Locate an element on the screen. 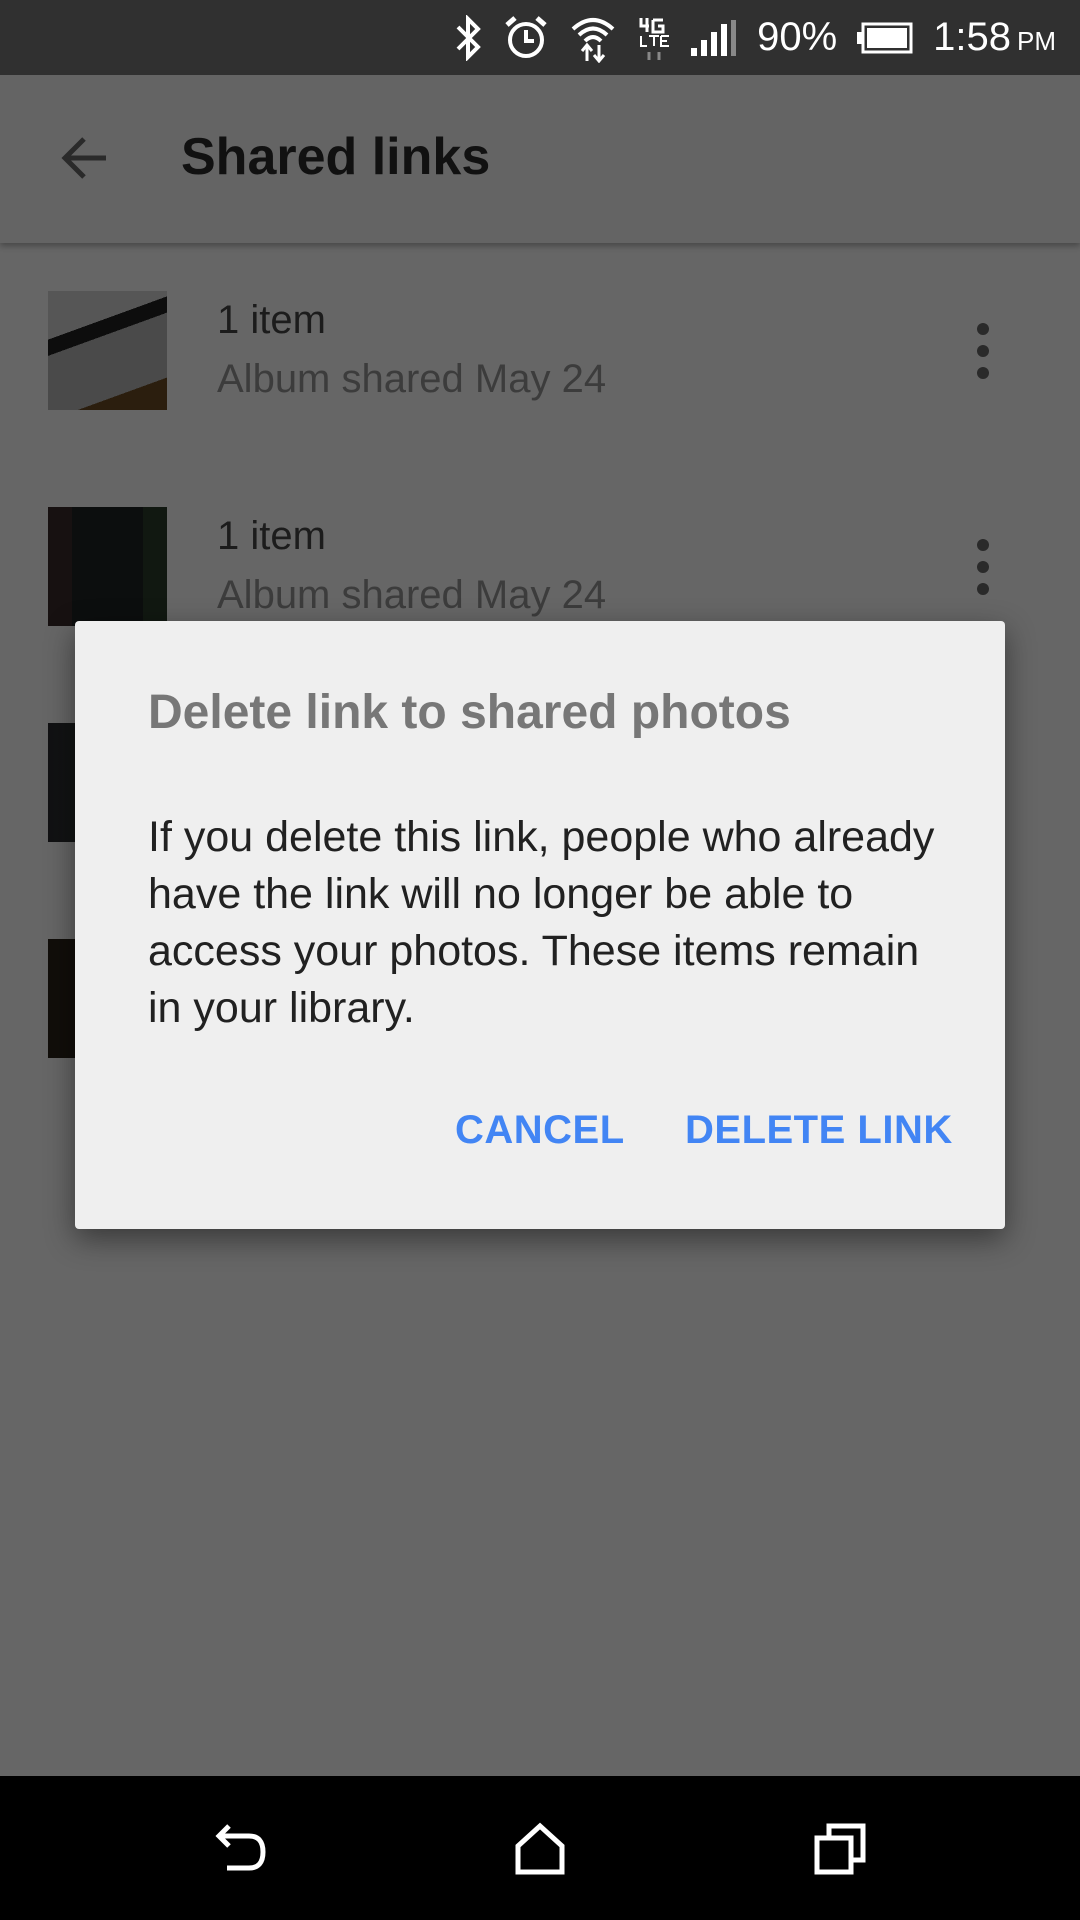 The width and height of the screenshot is (1080, 1920). signal-icon is located at coordinates (714, 37).